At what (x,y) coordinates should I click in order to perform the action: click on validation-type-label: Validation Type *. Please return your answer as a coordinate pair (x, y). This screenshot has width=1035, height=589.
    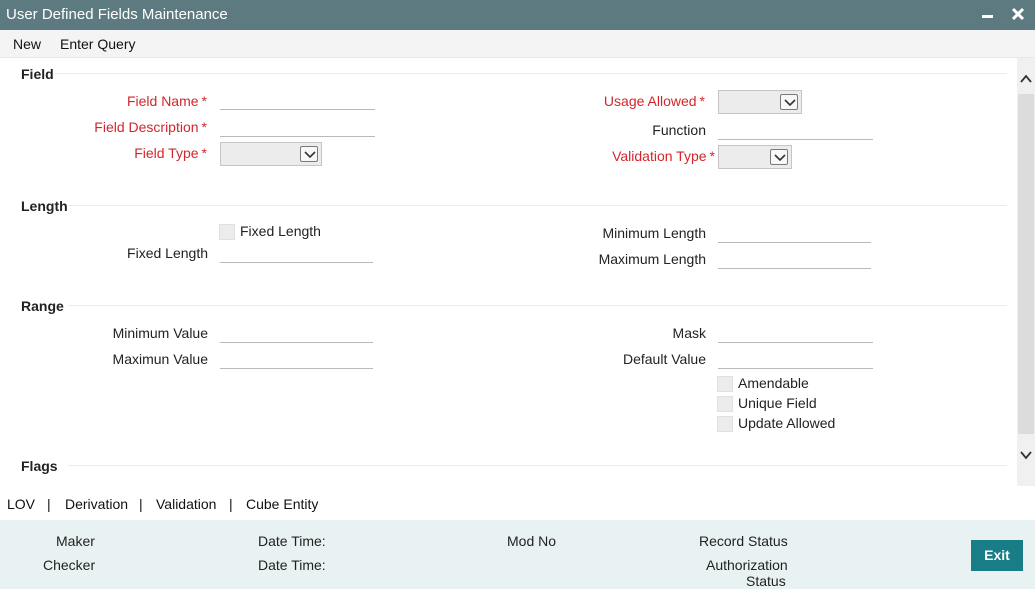
    Looking at the image, I should click on (663, 156).